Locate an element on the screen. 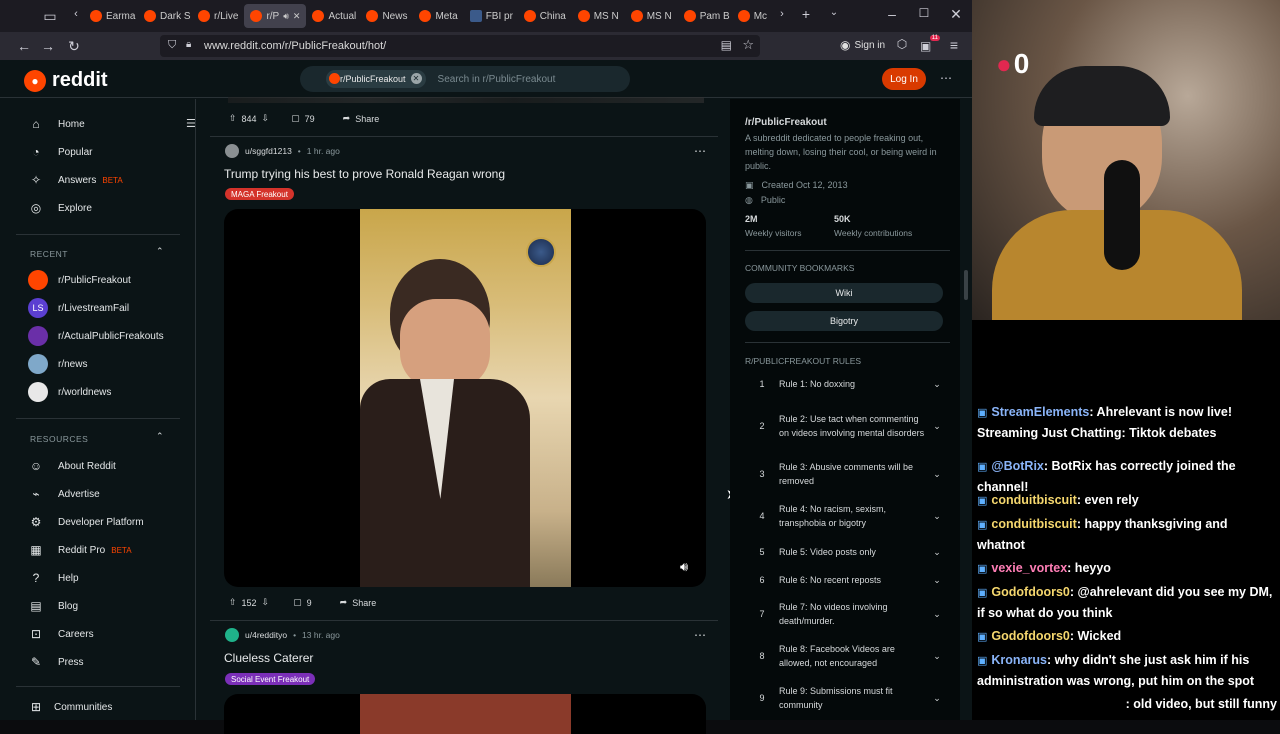  chat-username: @BotRix is located at coordinates (1017, 466).